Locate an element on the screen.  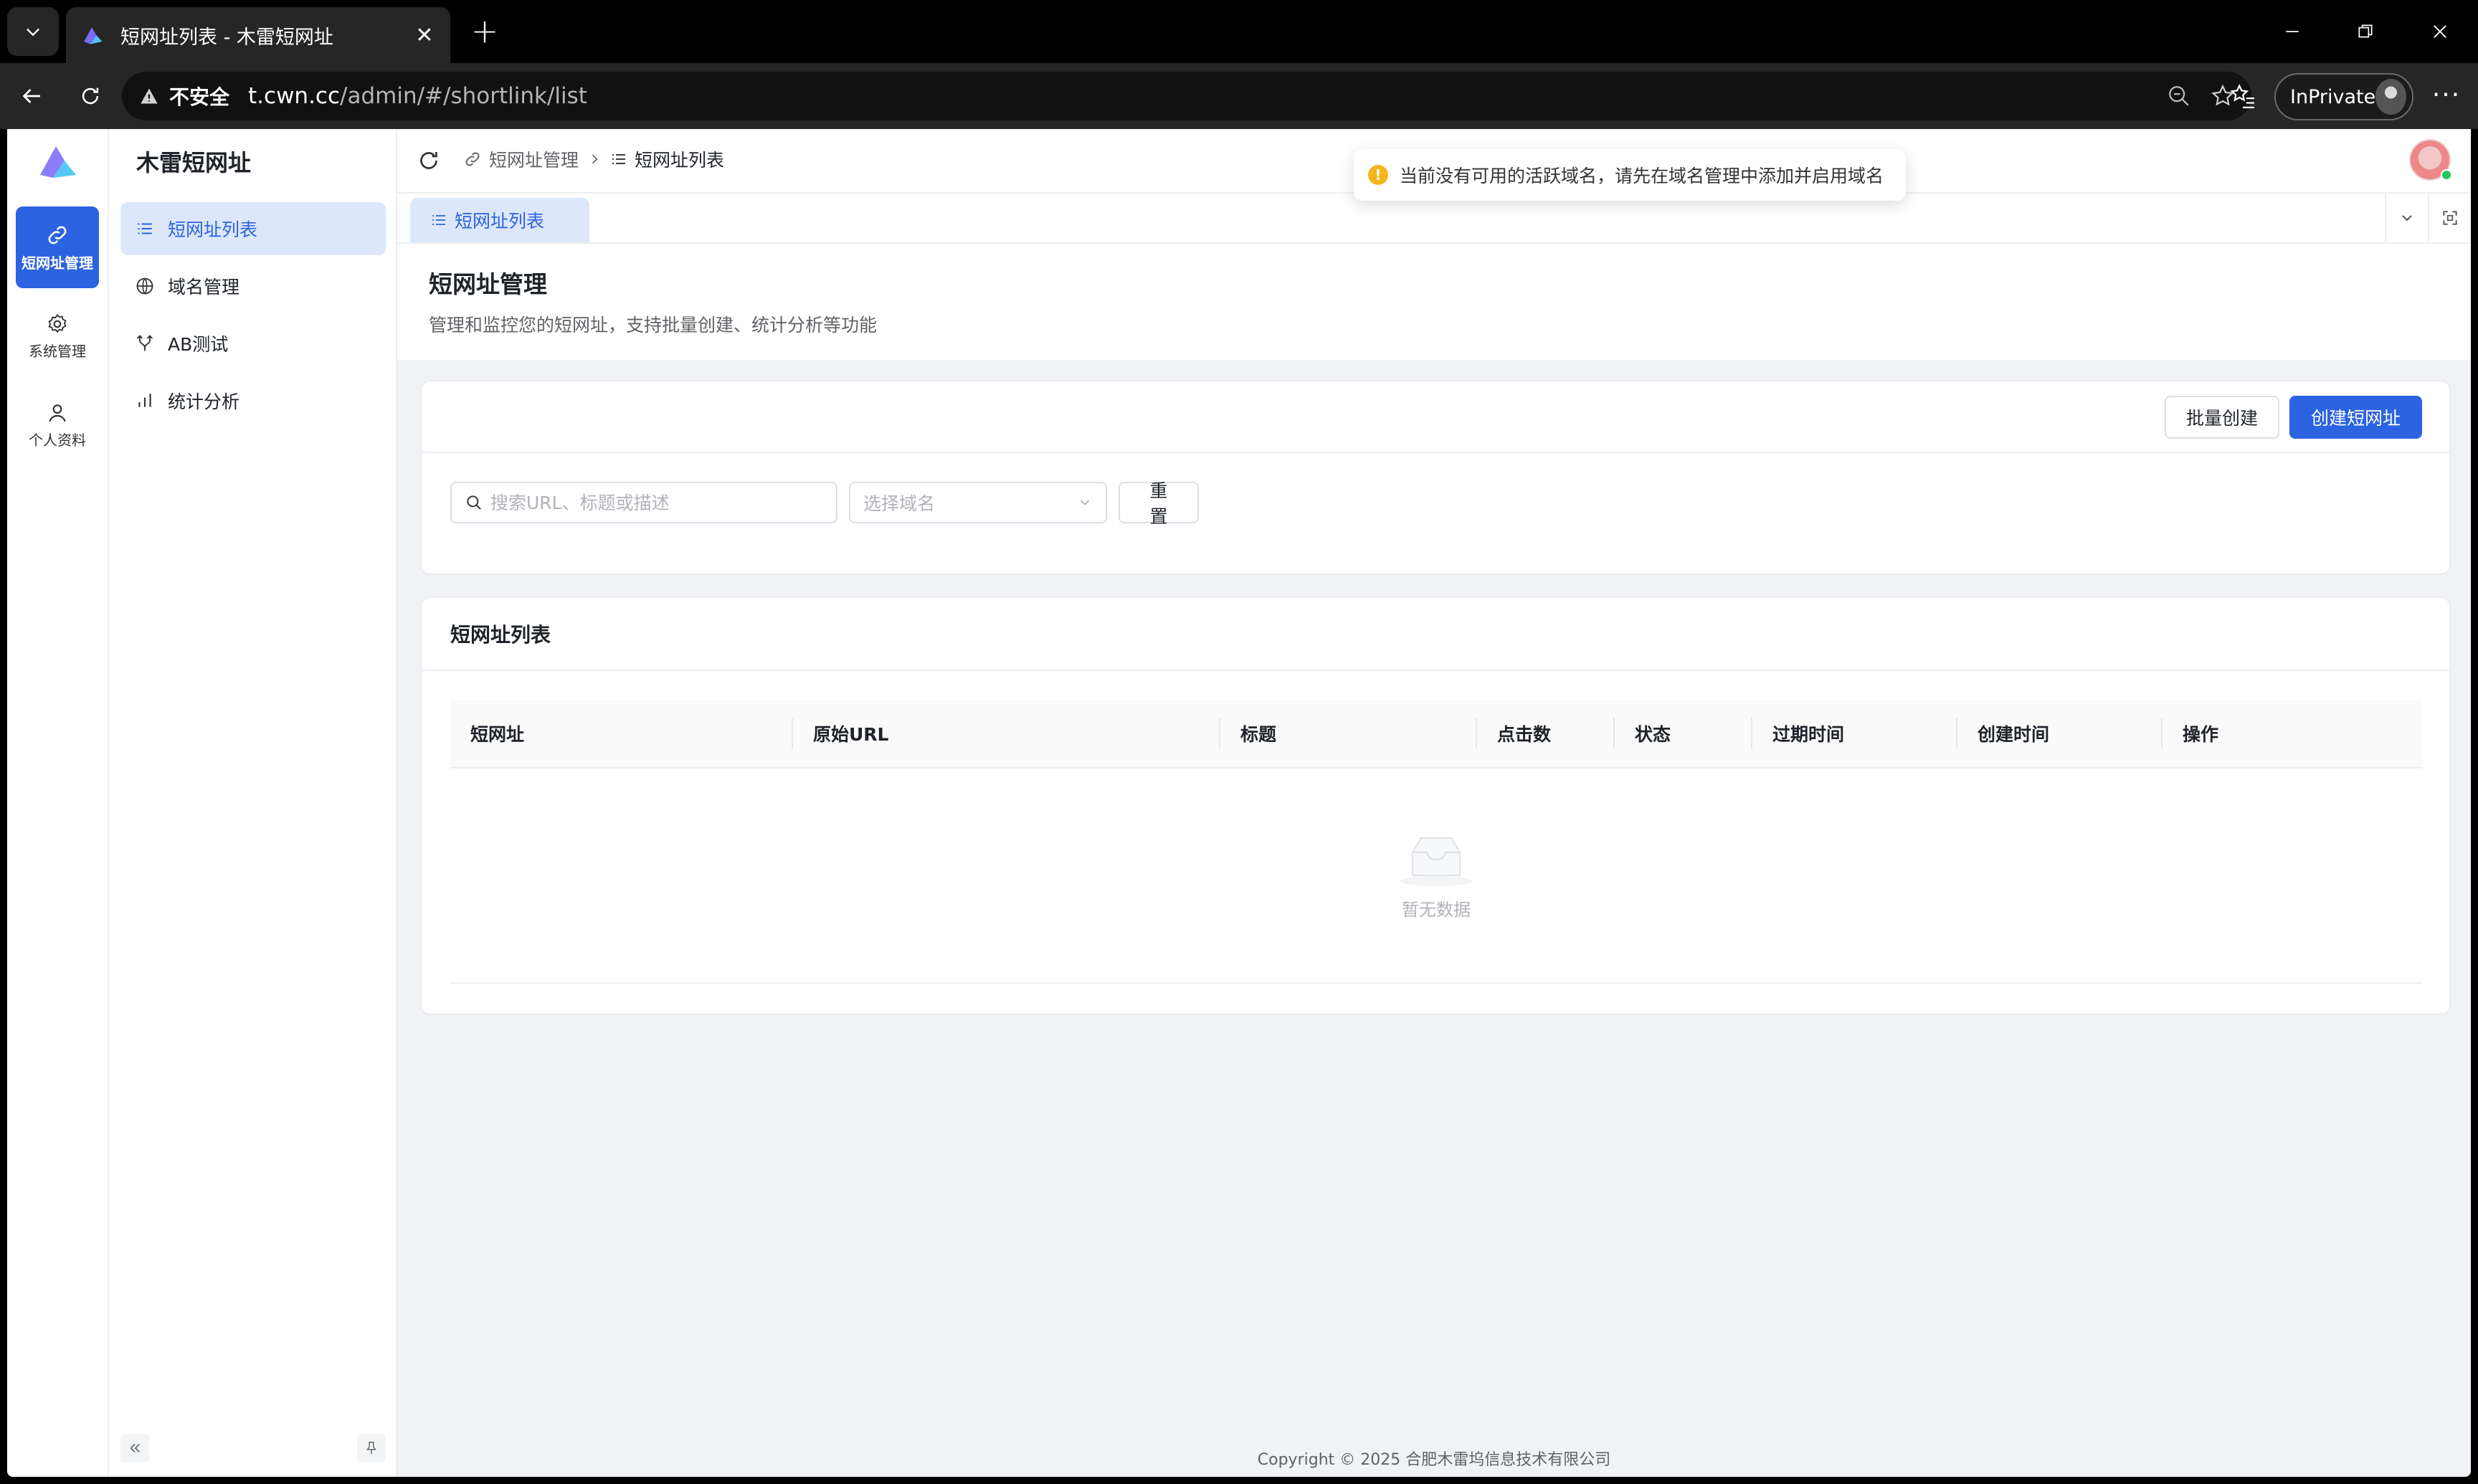
browser-titlebar: 短网址列表 - 木雷短网址 ✕ + is located at coordinates (1239, 31).